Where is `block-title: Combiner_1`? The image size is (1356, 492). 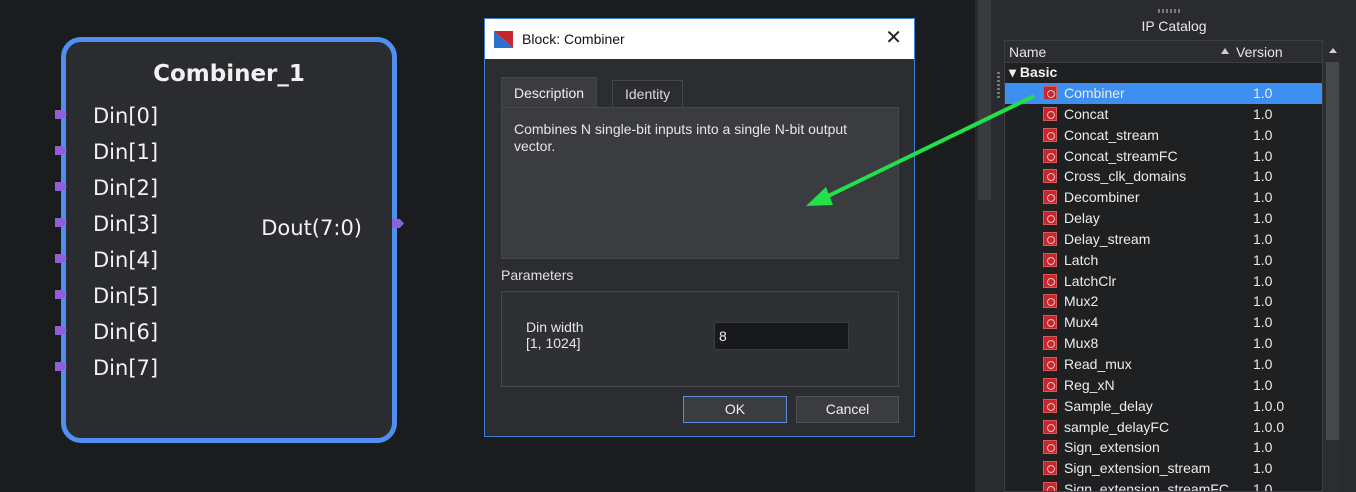
block-title: Combiner_1 is located at coordinates (229, 74).